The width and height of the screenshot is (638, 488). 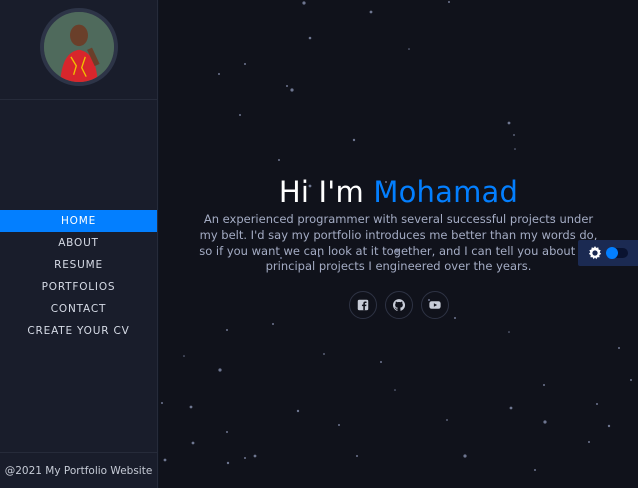 I want to click on nav-item-about: ABOUT, so click(x=78, y=243).